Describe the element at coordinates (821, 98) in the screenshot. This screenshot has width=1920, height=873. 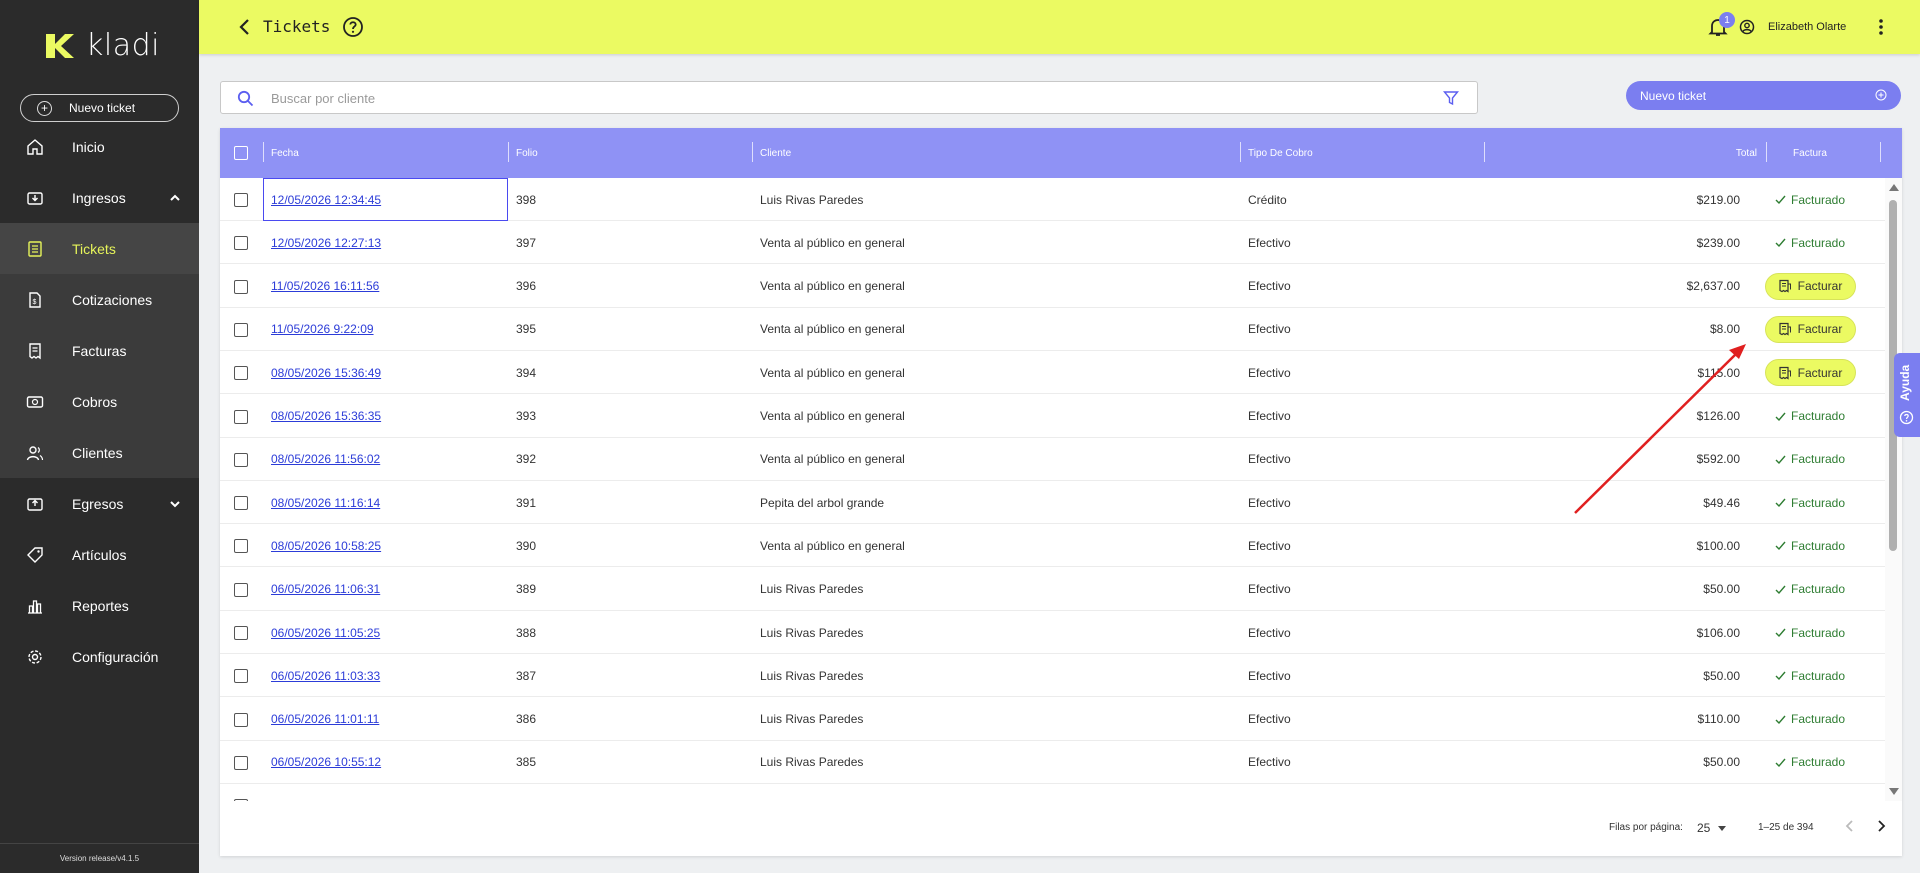
I see `search-input` at that location.